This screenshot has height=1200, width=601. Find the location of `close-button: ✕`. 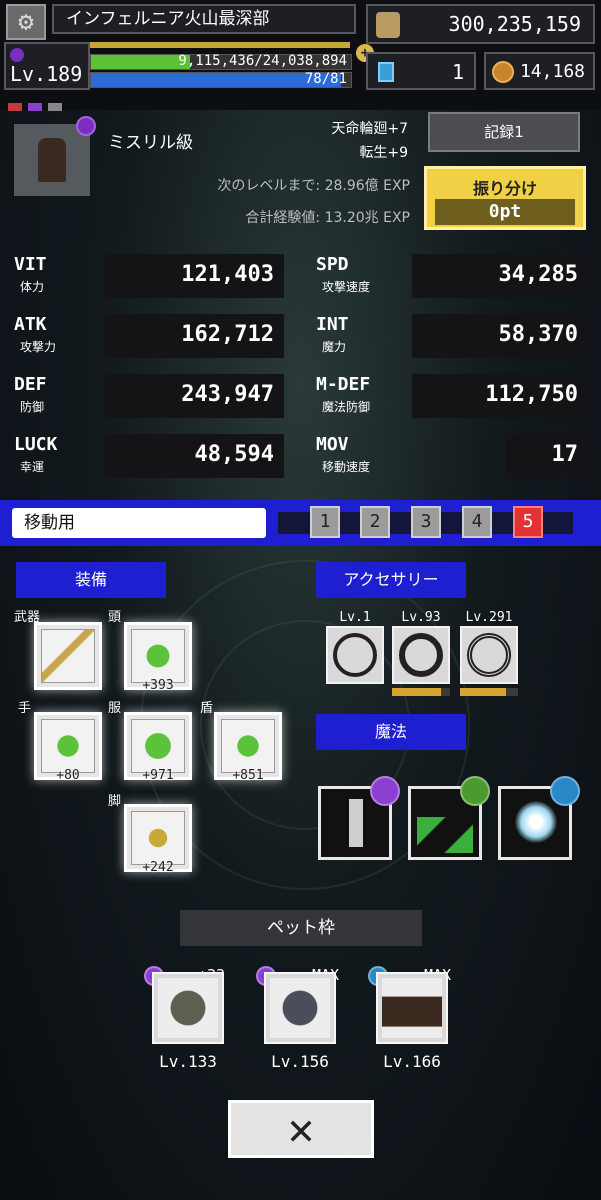

close-button: ✕ is located at coordinates (301, 1129).